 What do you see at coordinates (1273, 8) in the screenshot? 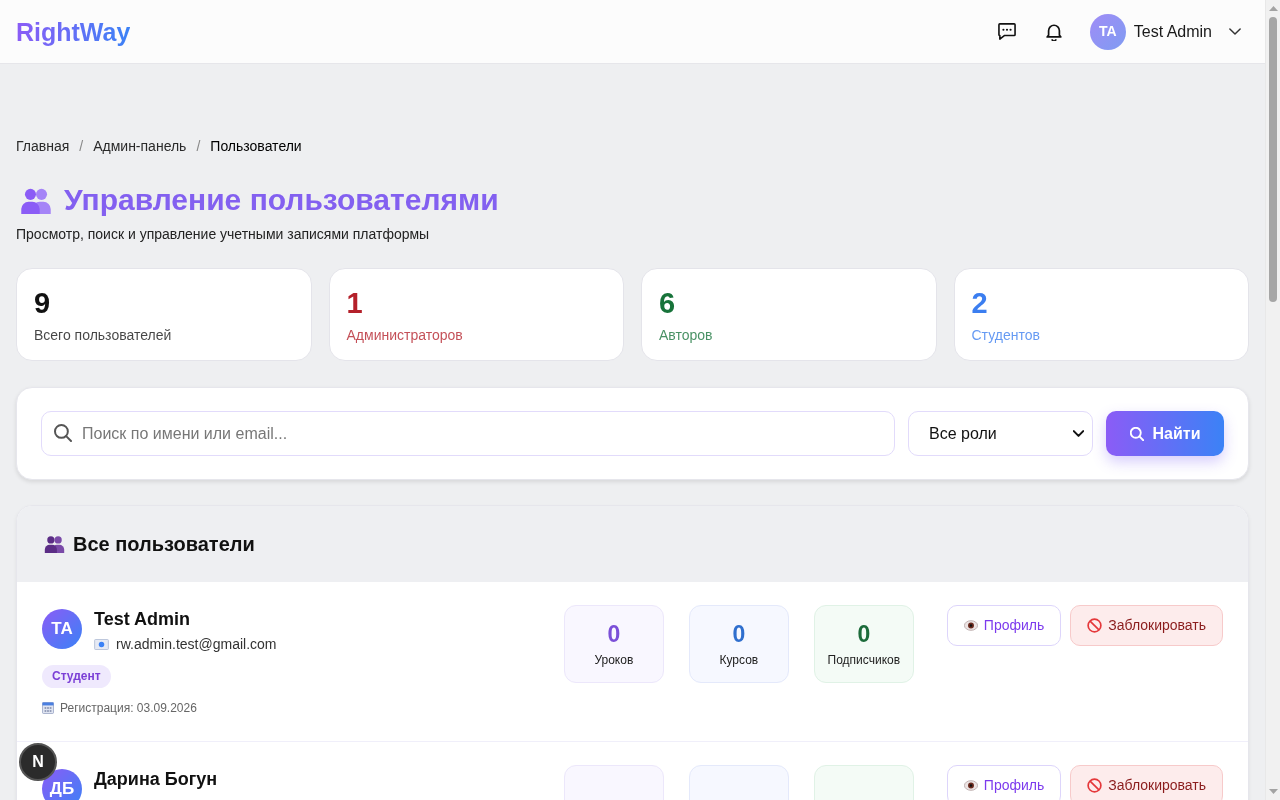
I see `scroll-up-arrow-icon` at bounding box center [1273, 8].